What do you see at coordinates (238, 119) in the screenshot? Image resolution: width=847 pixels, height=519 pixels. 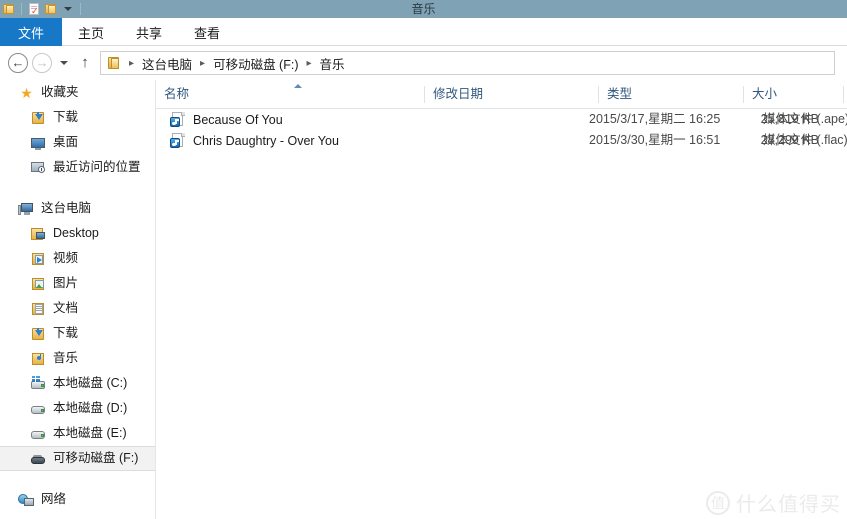 I see `file-name: Because Of You` at bounding box center [238, 119].